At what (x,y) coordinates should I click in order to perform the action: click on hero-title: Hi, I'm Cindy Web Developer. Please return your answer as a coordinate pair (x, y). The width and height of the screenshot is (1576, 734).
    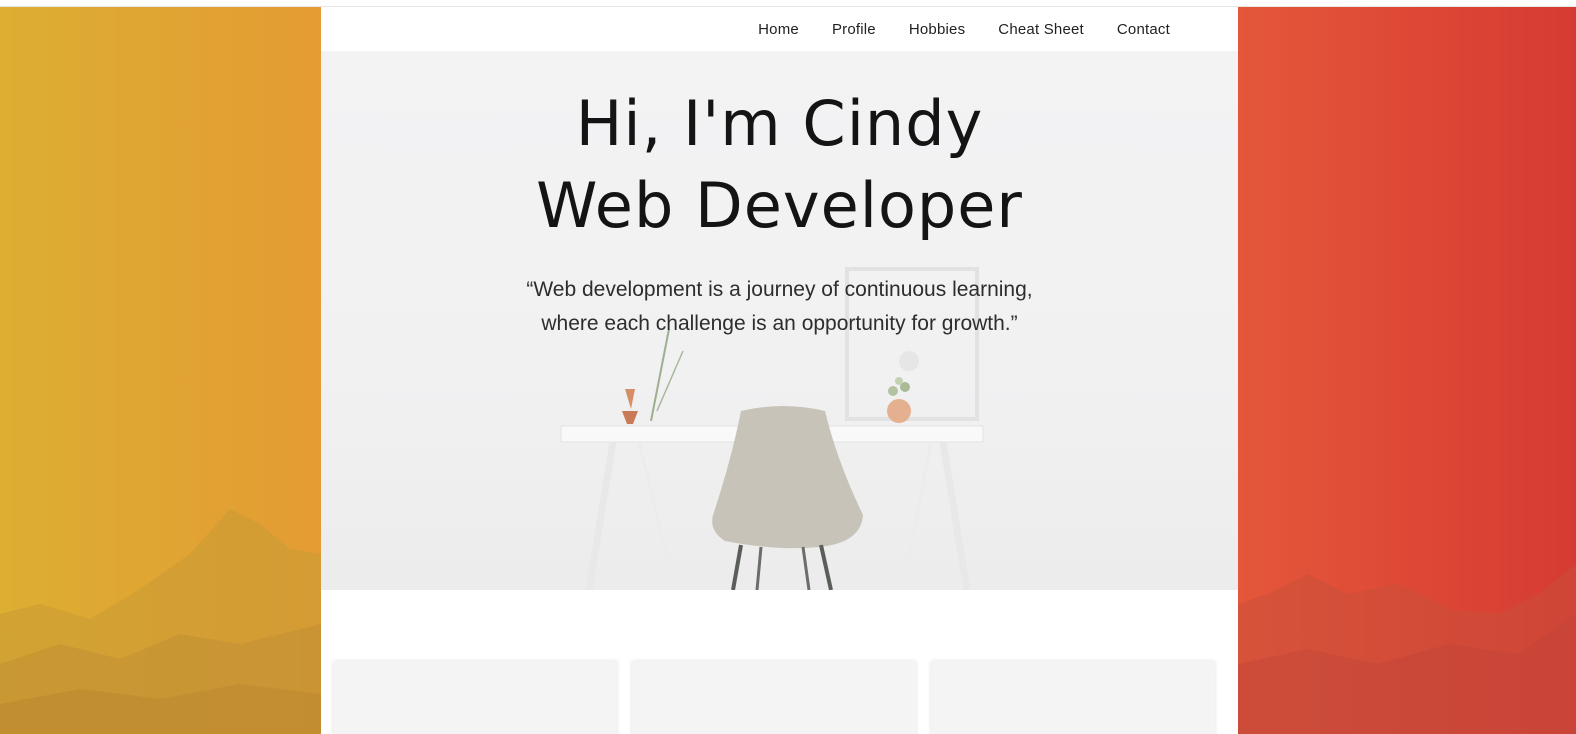
    Looking at the image, I should click on (779, 165).